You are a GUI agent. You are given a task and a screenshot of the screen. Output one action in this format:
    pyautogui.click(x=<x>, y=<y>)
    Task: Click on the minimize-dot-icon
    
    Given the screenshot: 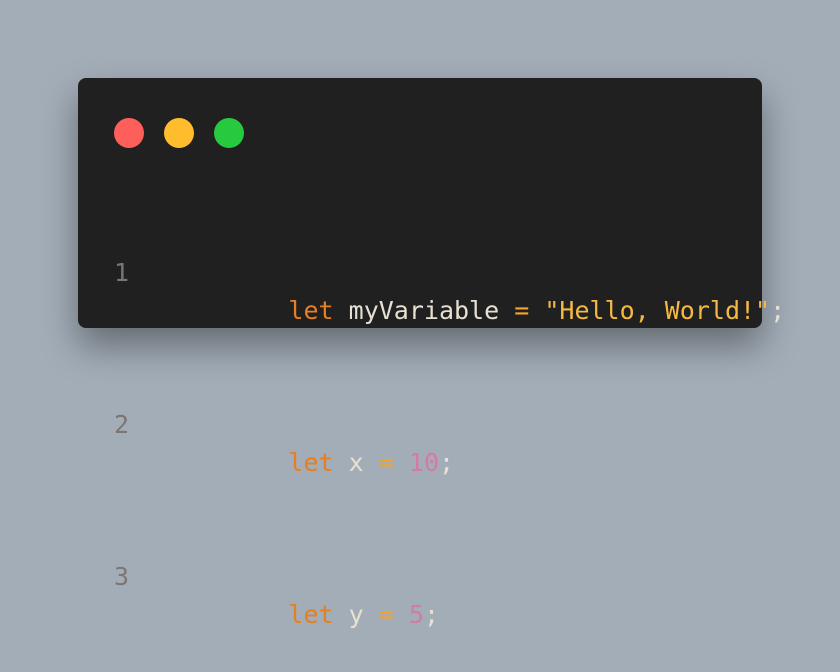 What is the action you would take?
    pyautogui.click(x=179, y=133)
    